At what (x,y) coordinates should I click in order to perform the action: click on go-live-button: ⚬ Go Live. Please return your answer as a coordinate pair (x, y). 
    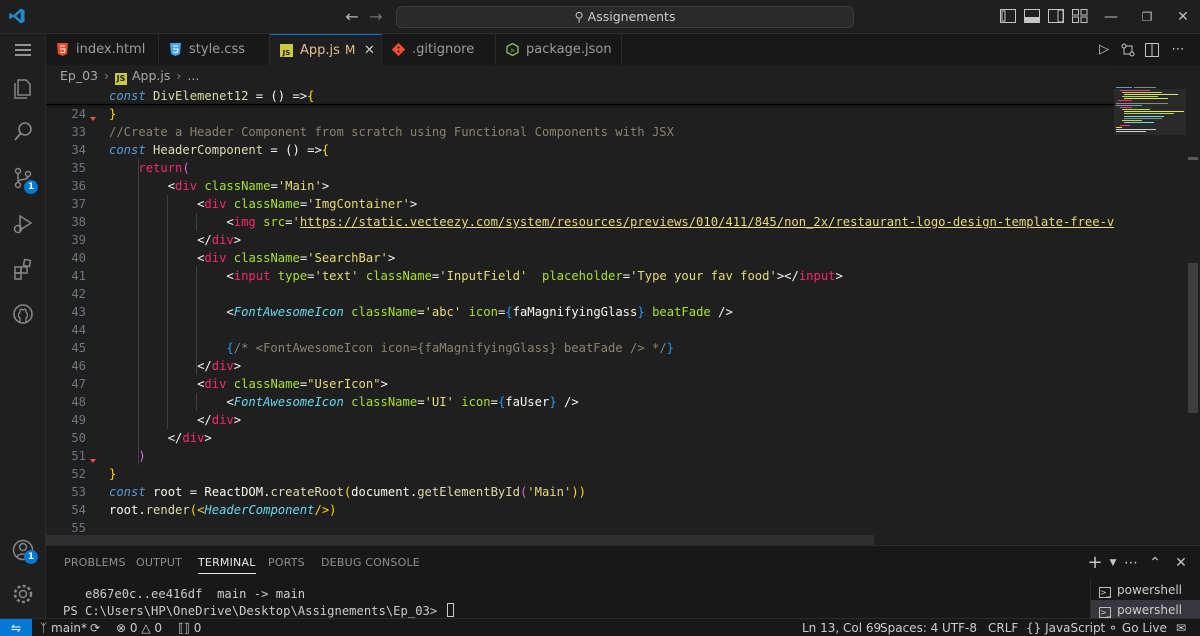
    Looking at the image, I should click on (1137, 627).